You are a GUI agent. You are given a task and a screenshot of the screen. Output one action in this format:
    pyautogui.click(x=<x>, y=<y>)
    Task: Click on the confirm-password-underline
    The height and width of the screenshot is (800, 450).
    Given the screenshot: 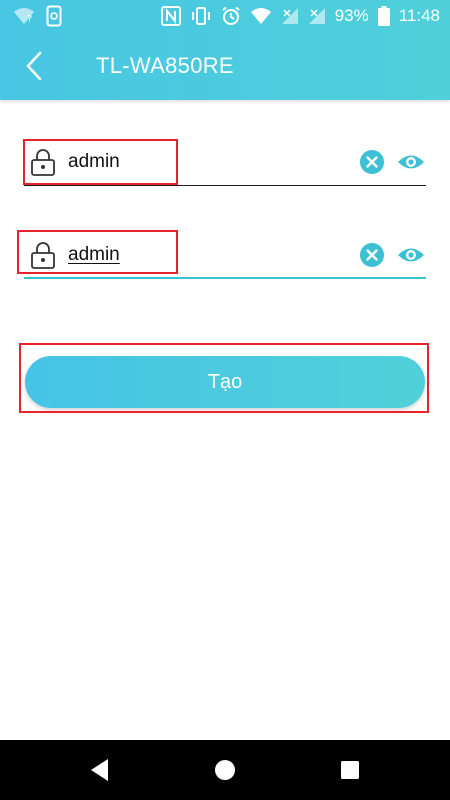 What is the action you would take?
    pyautogui.click(x=225, y=278)
    